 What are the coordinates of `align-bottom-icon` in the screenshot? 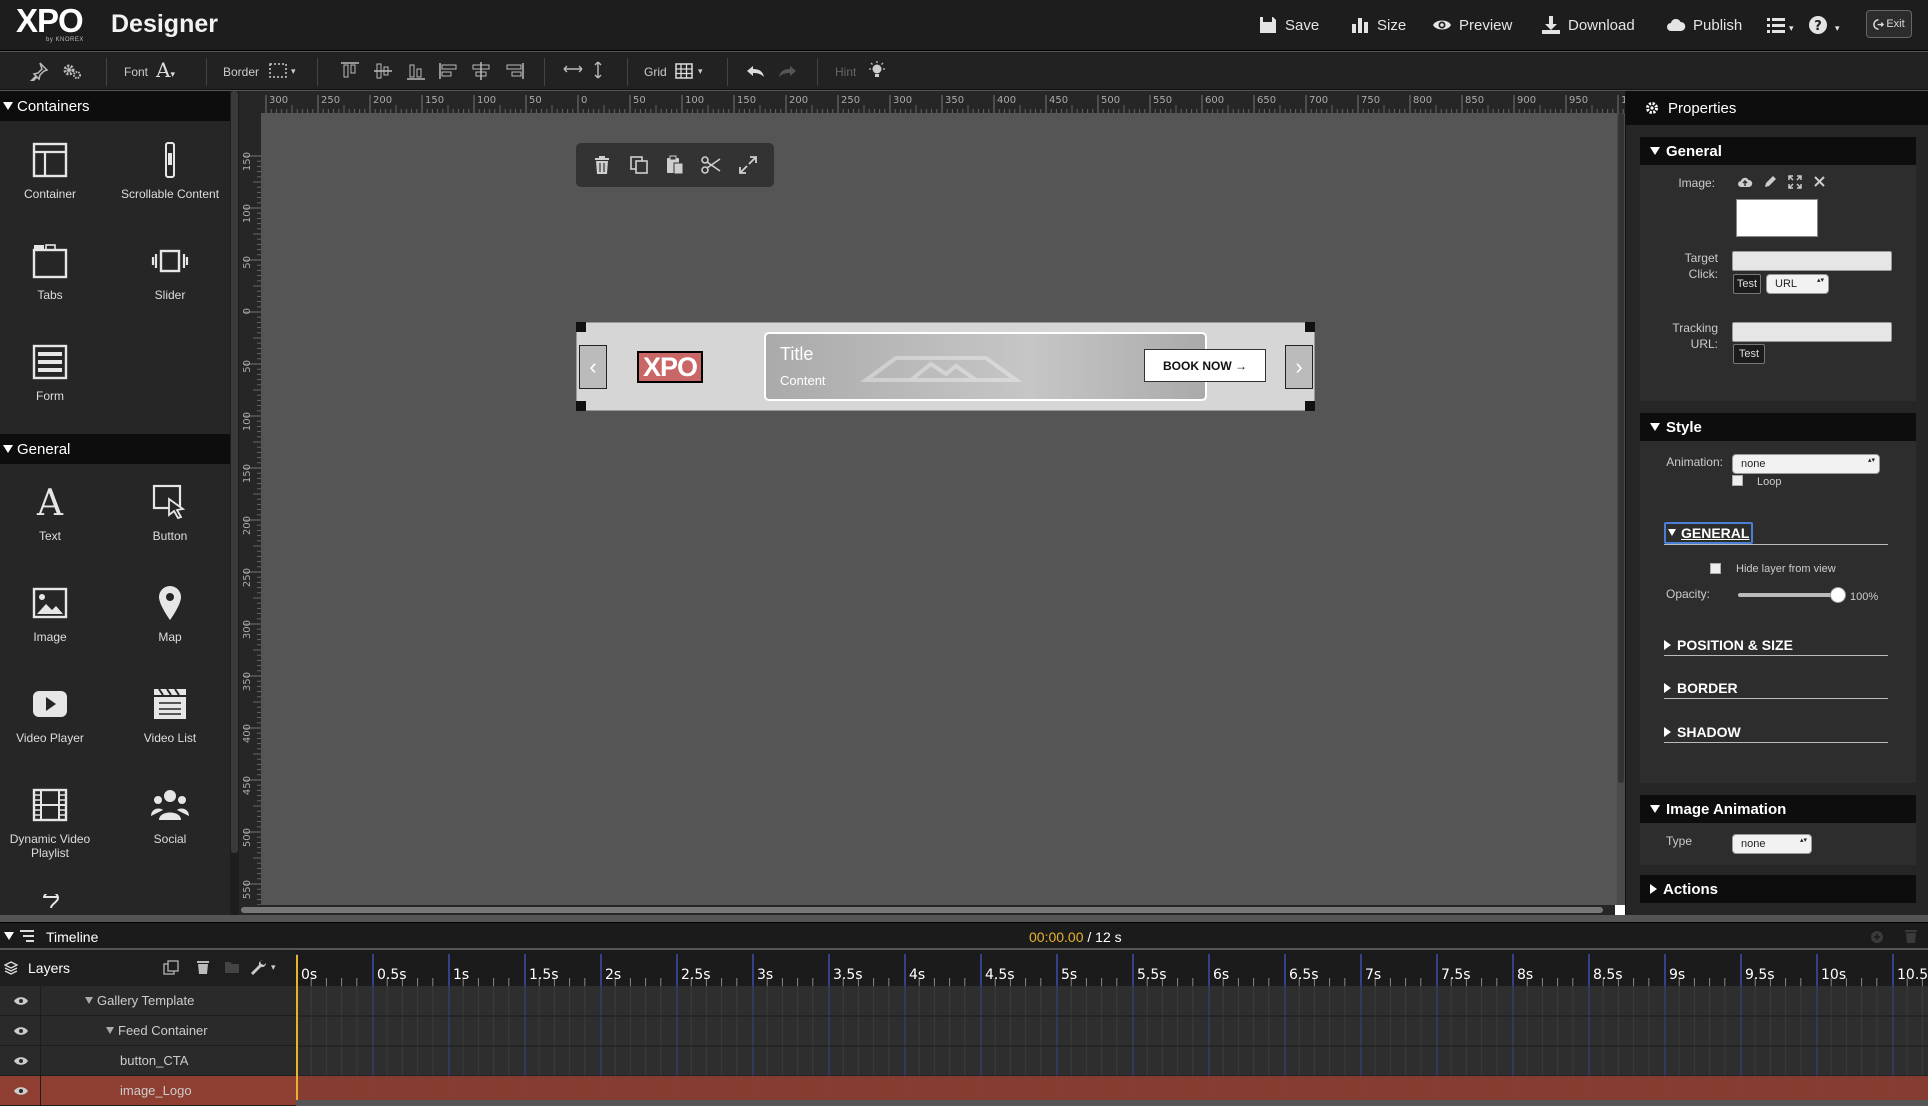 It's located at (416, 71).